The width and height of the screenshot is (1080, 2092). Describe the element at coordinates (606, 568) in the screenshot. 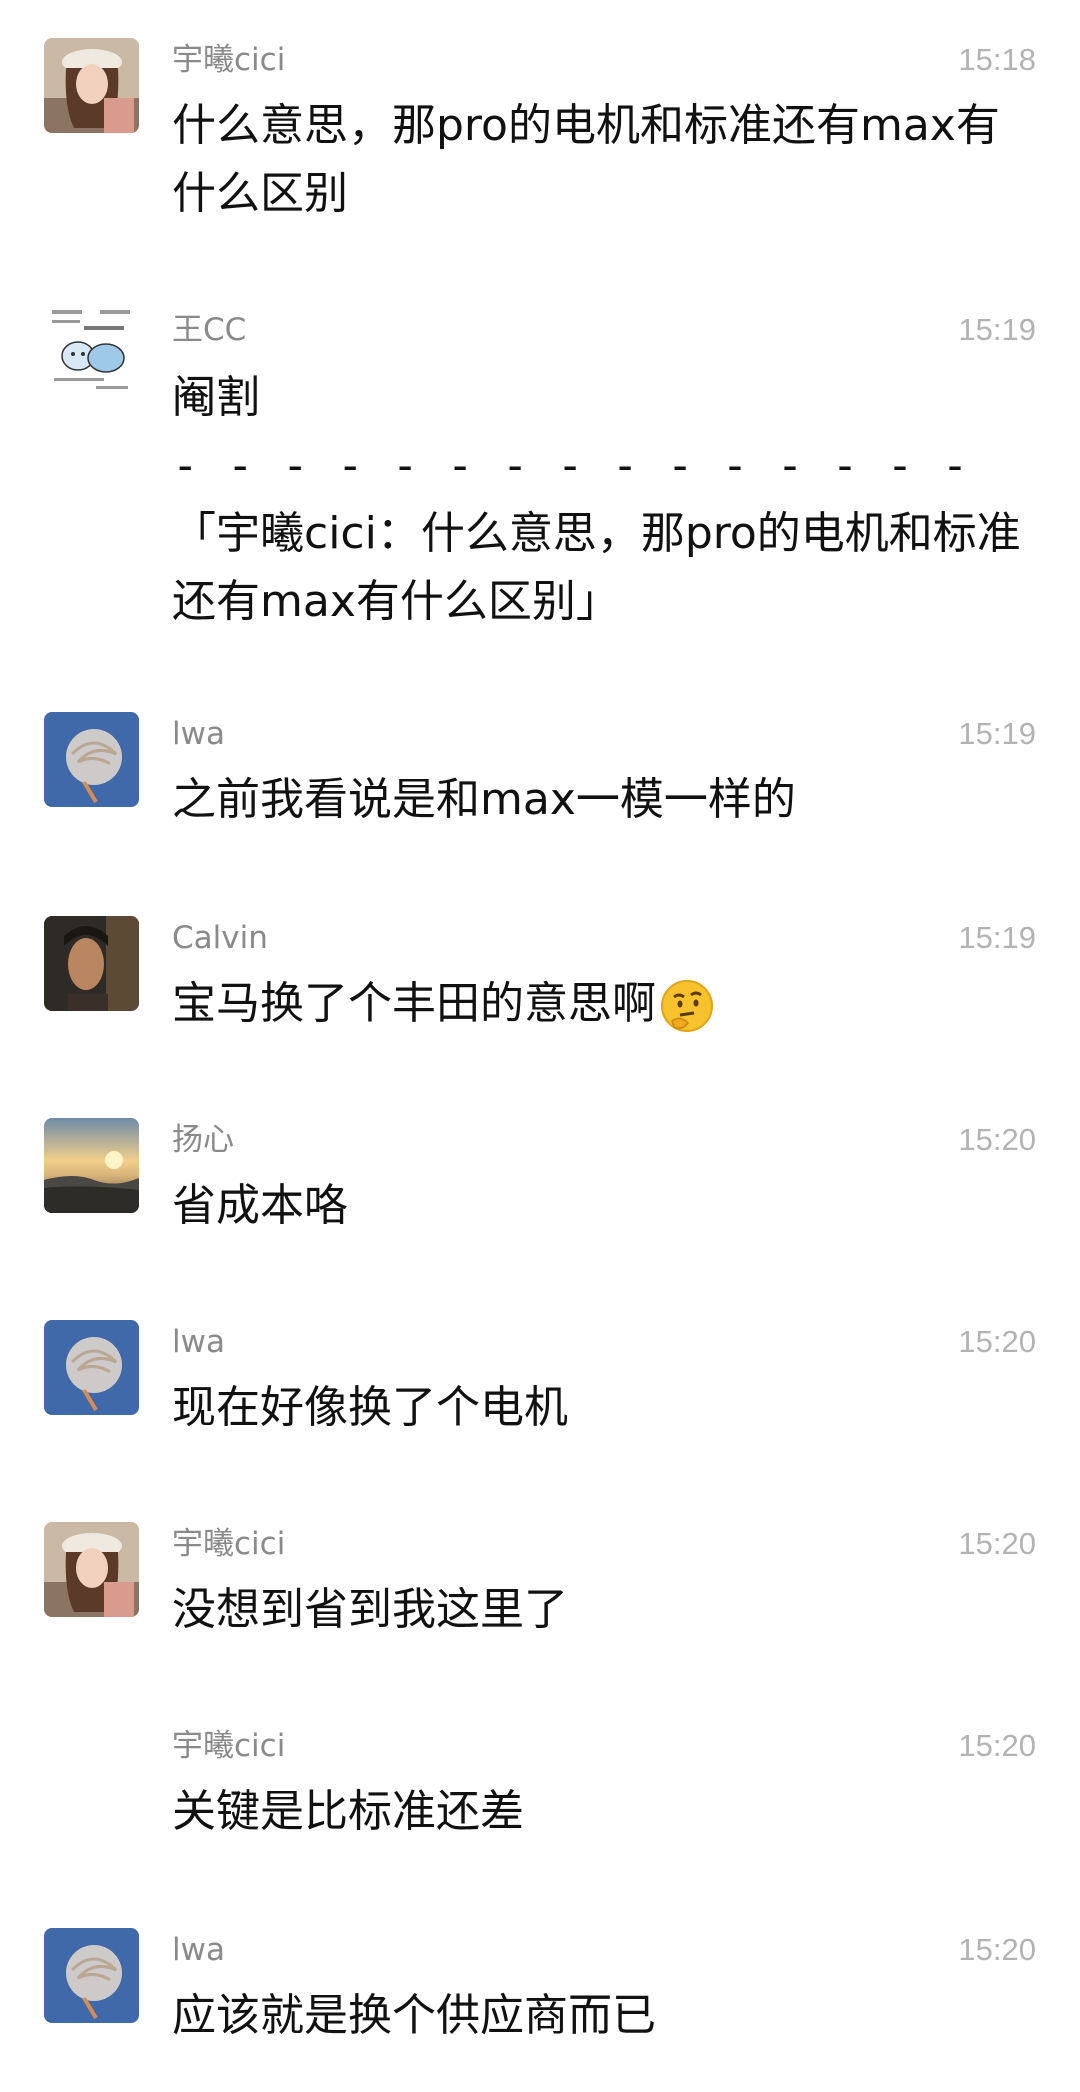

I see `quoted-message: 「宇曦cici：什么意思，那pro的电机和标准还有max有什么区别」` at that location.